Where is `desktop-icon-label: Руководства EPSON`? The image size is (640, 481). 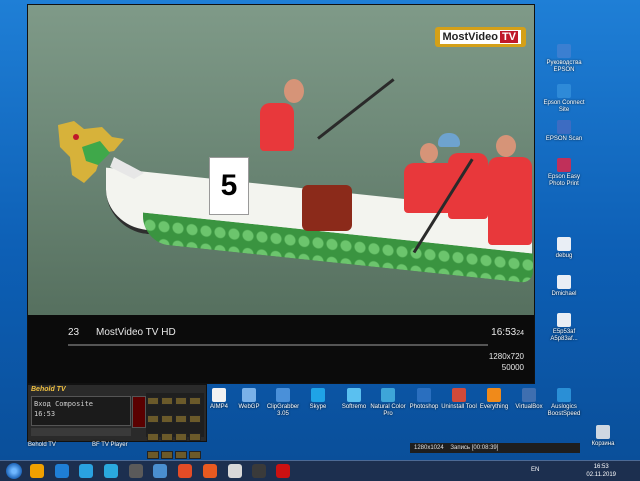
desktop-icon-label: Руководства EPSON is located at coordinates (564, 66).